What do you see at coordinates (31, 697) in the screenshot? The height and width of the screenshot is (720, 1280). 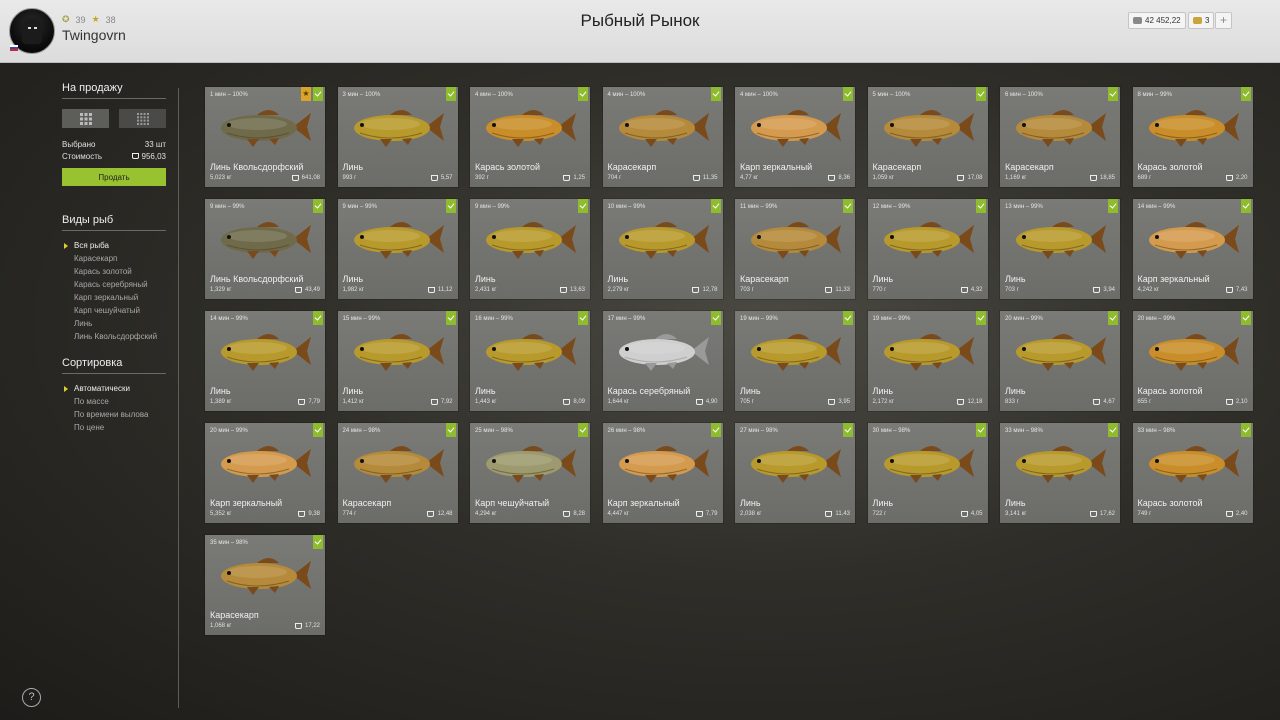 I see `help-button: ?` at bounding box center [31, 697].